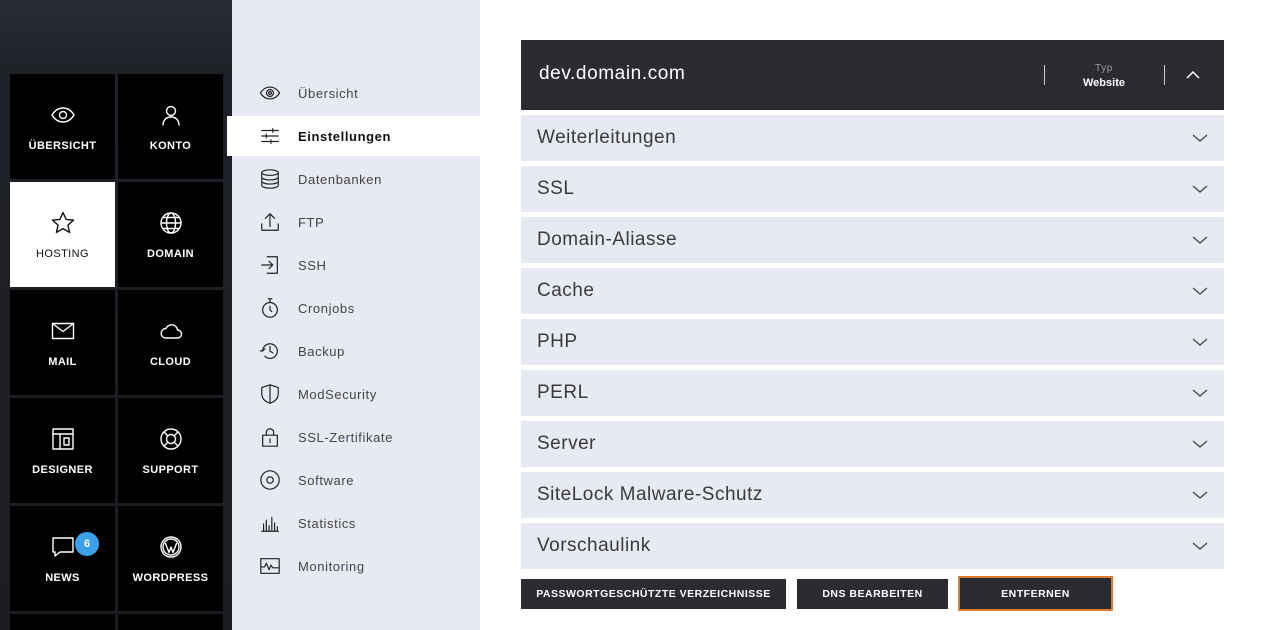 This screenshot has height=630, width=1264. What do you see at coordinates (311, 222) in the screenshot?
I see `submenu-item-label: FTP` at bounding box center [311, 222].